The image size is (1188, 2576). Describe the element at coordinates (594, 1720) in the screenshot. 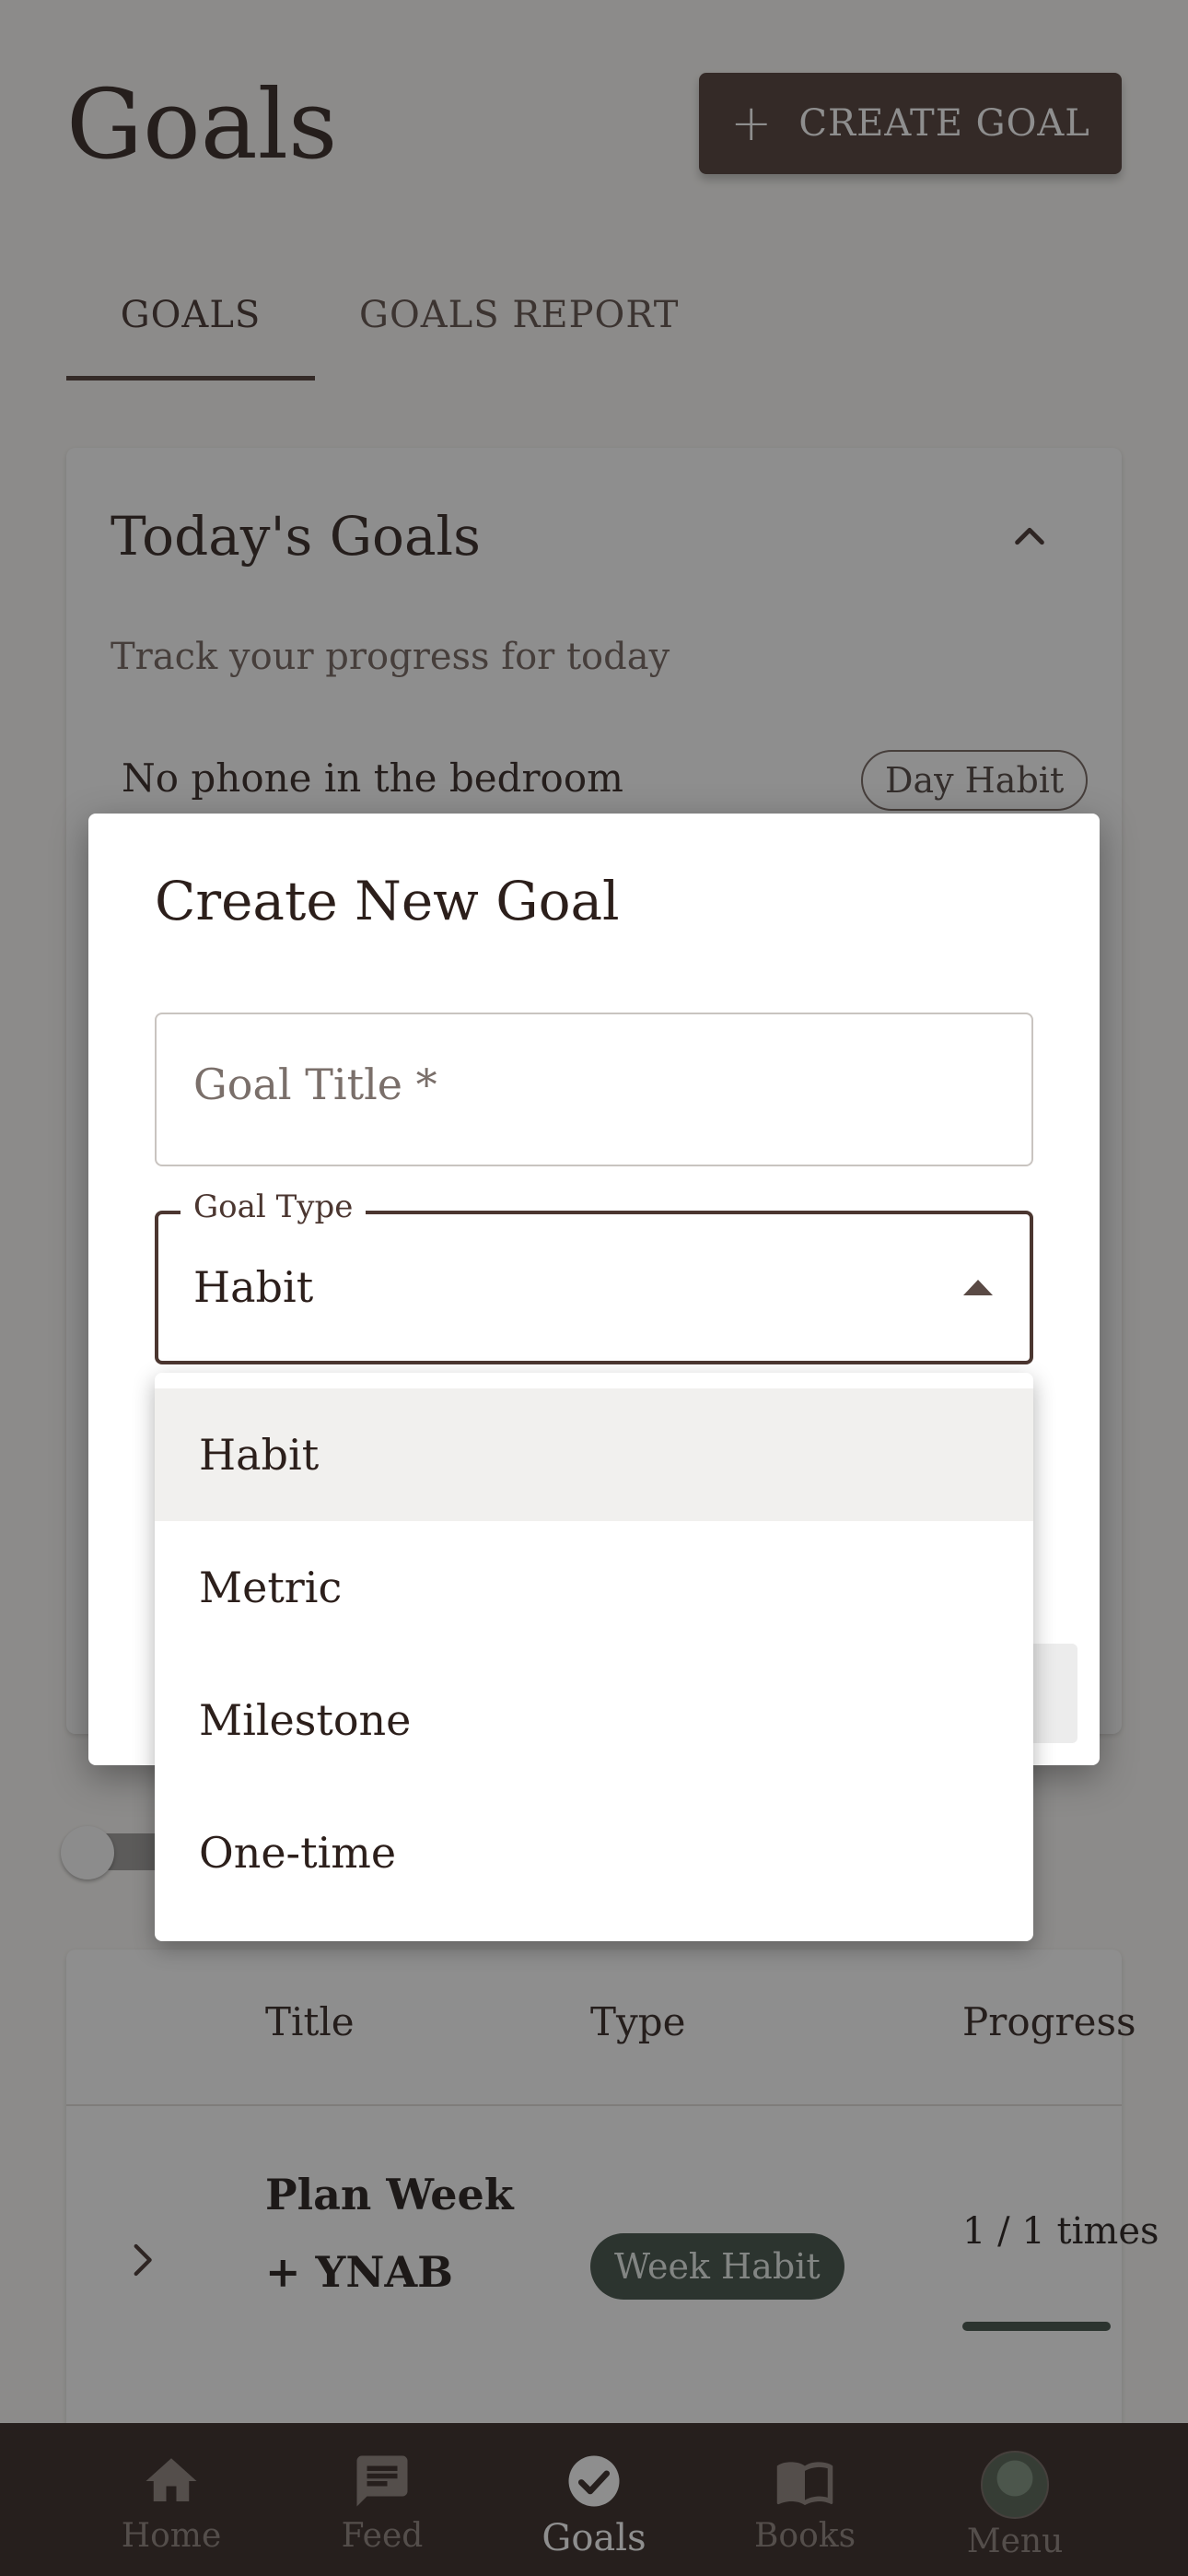

I see `menu-item-milestone: Milestone` at that location.